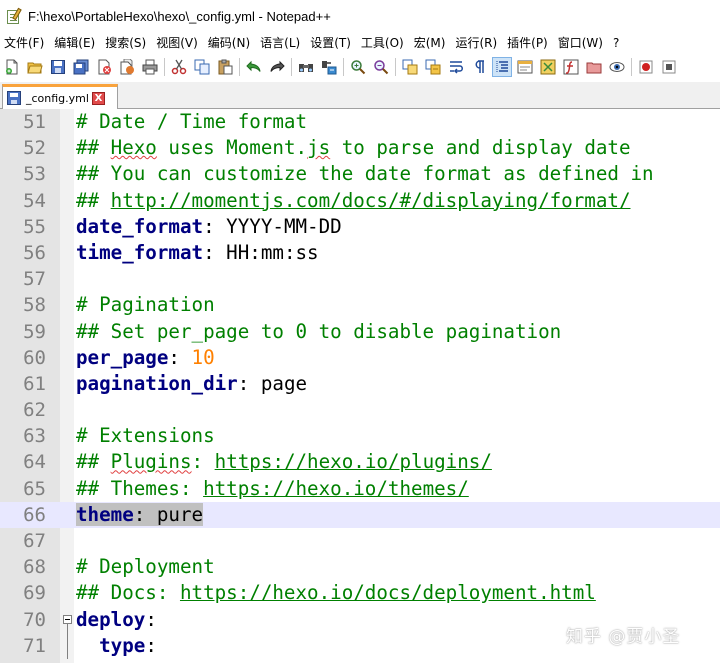 The height and width of the screenshot is (663, 720). What do you see at coordinates (34, 410) in the screenshot?
I see `line-number: 62` at bounding box center [34, 410].